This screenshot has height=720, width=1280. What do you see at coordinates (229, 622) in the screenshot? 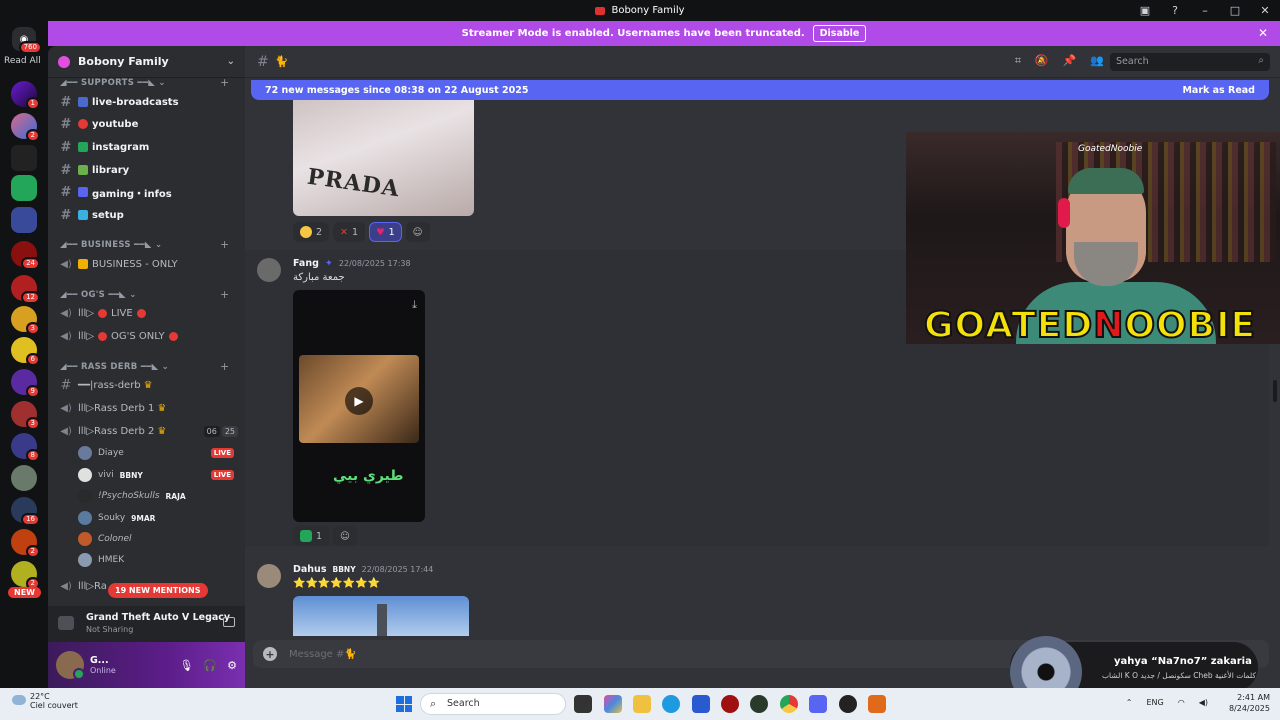
I see `screen-share-icon` at bounding box center [229, 622].